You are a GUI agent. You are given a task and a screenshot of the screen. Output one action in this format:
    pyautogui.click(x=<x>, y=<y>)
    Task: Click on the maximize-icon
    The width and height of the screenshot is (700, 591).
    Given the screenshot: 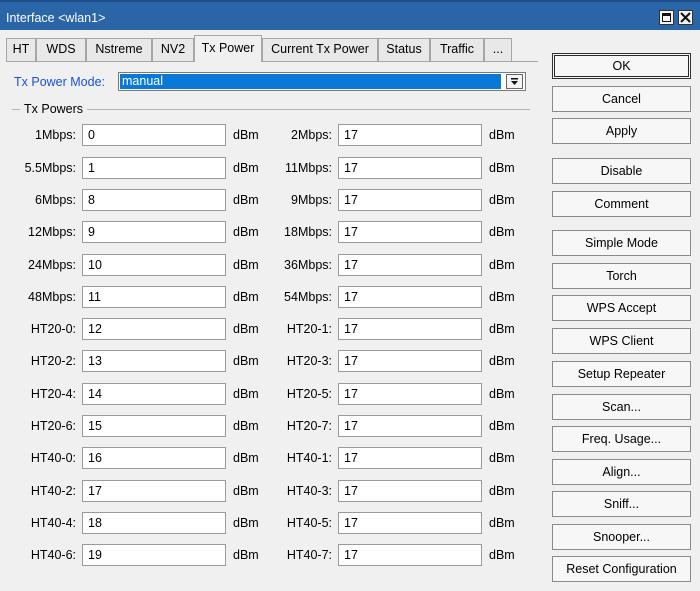 What is the action you would take?
    pyautogui.click(x=666, y=17)
    